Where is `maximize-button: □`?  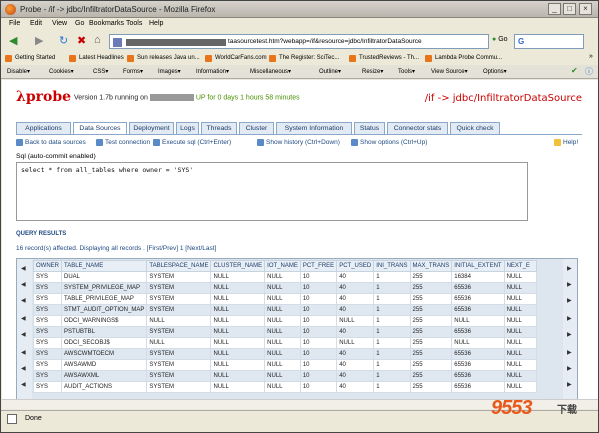 maximize-button: □ is located at coordinates (569, 9).